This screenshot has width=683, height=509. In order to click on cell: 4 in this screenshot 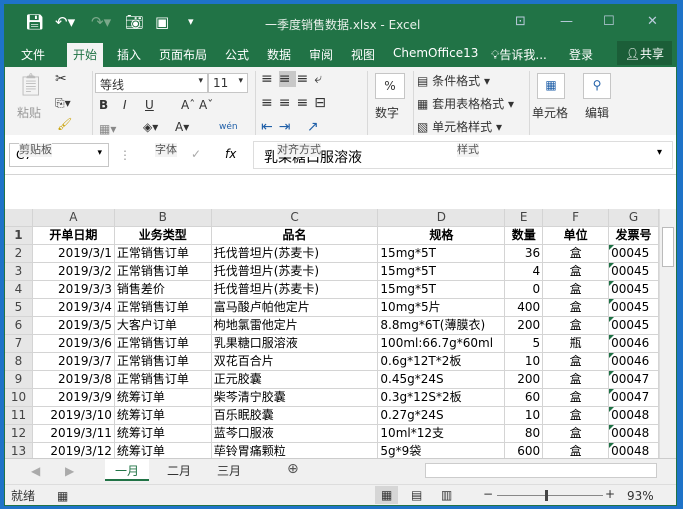, I will do `click(524, 272)`.